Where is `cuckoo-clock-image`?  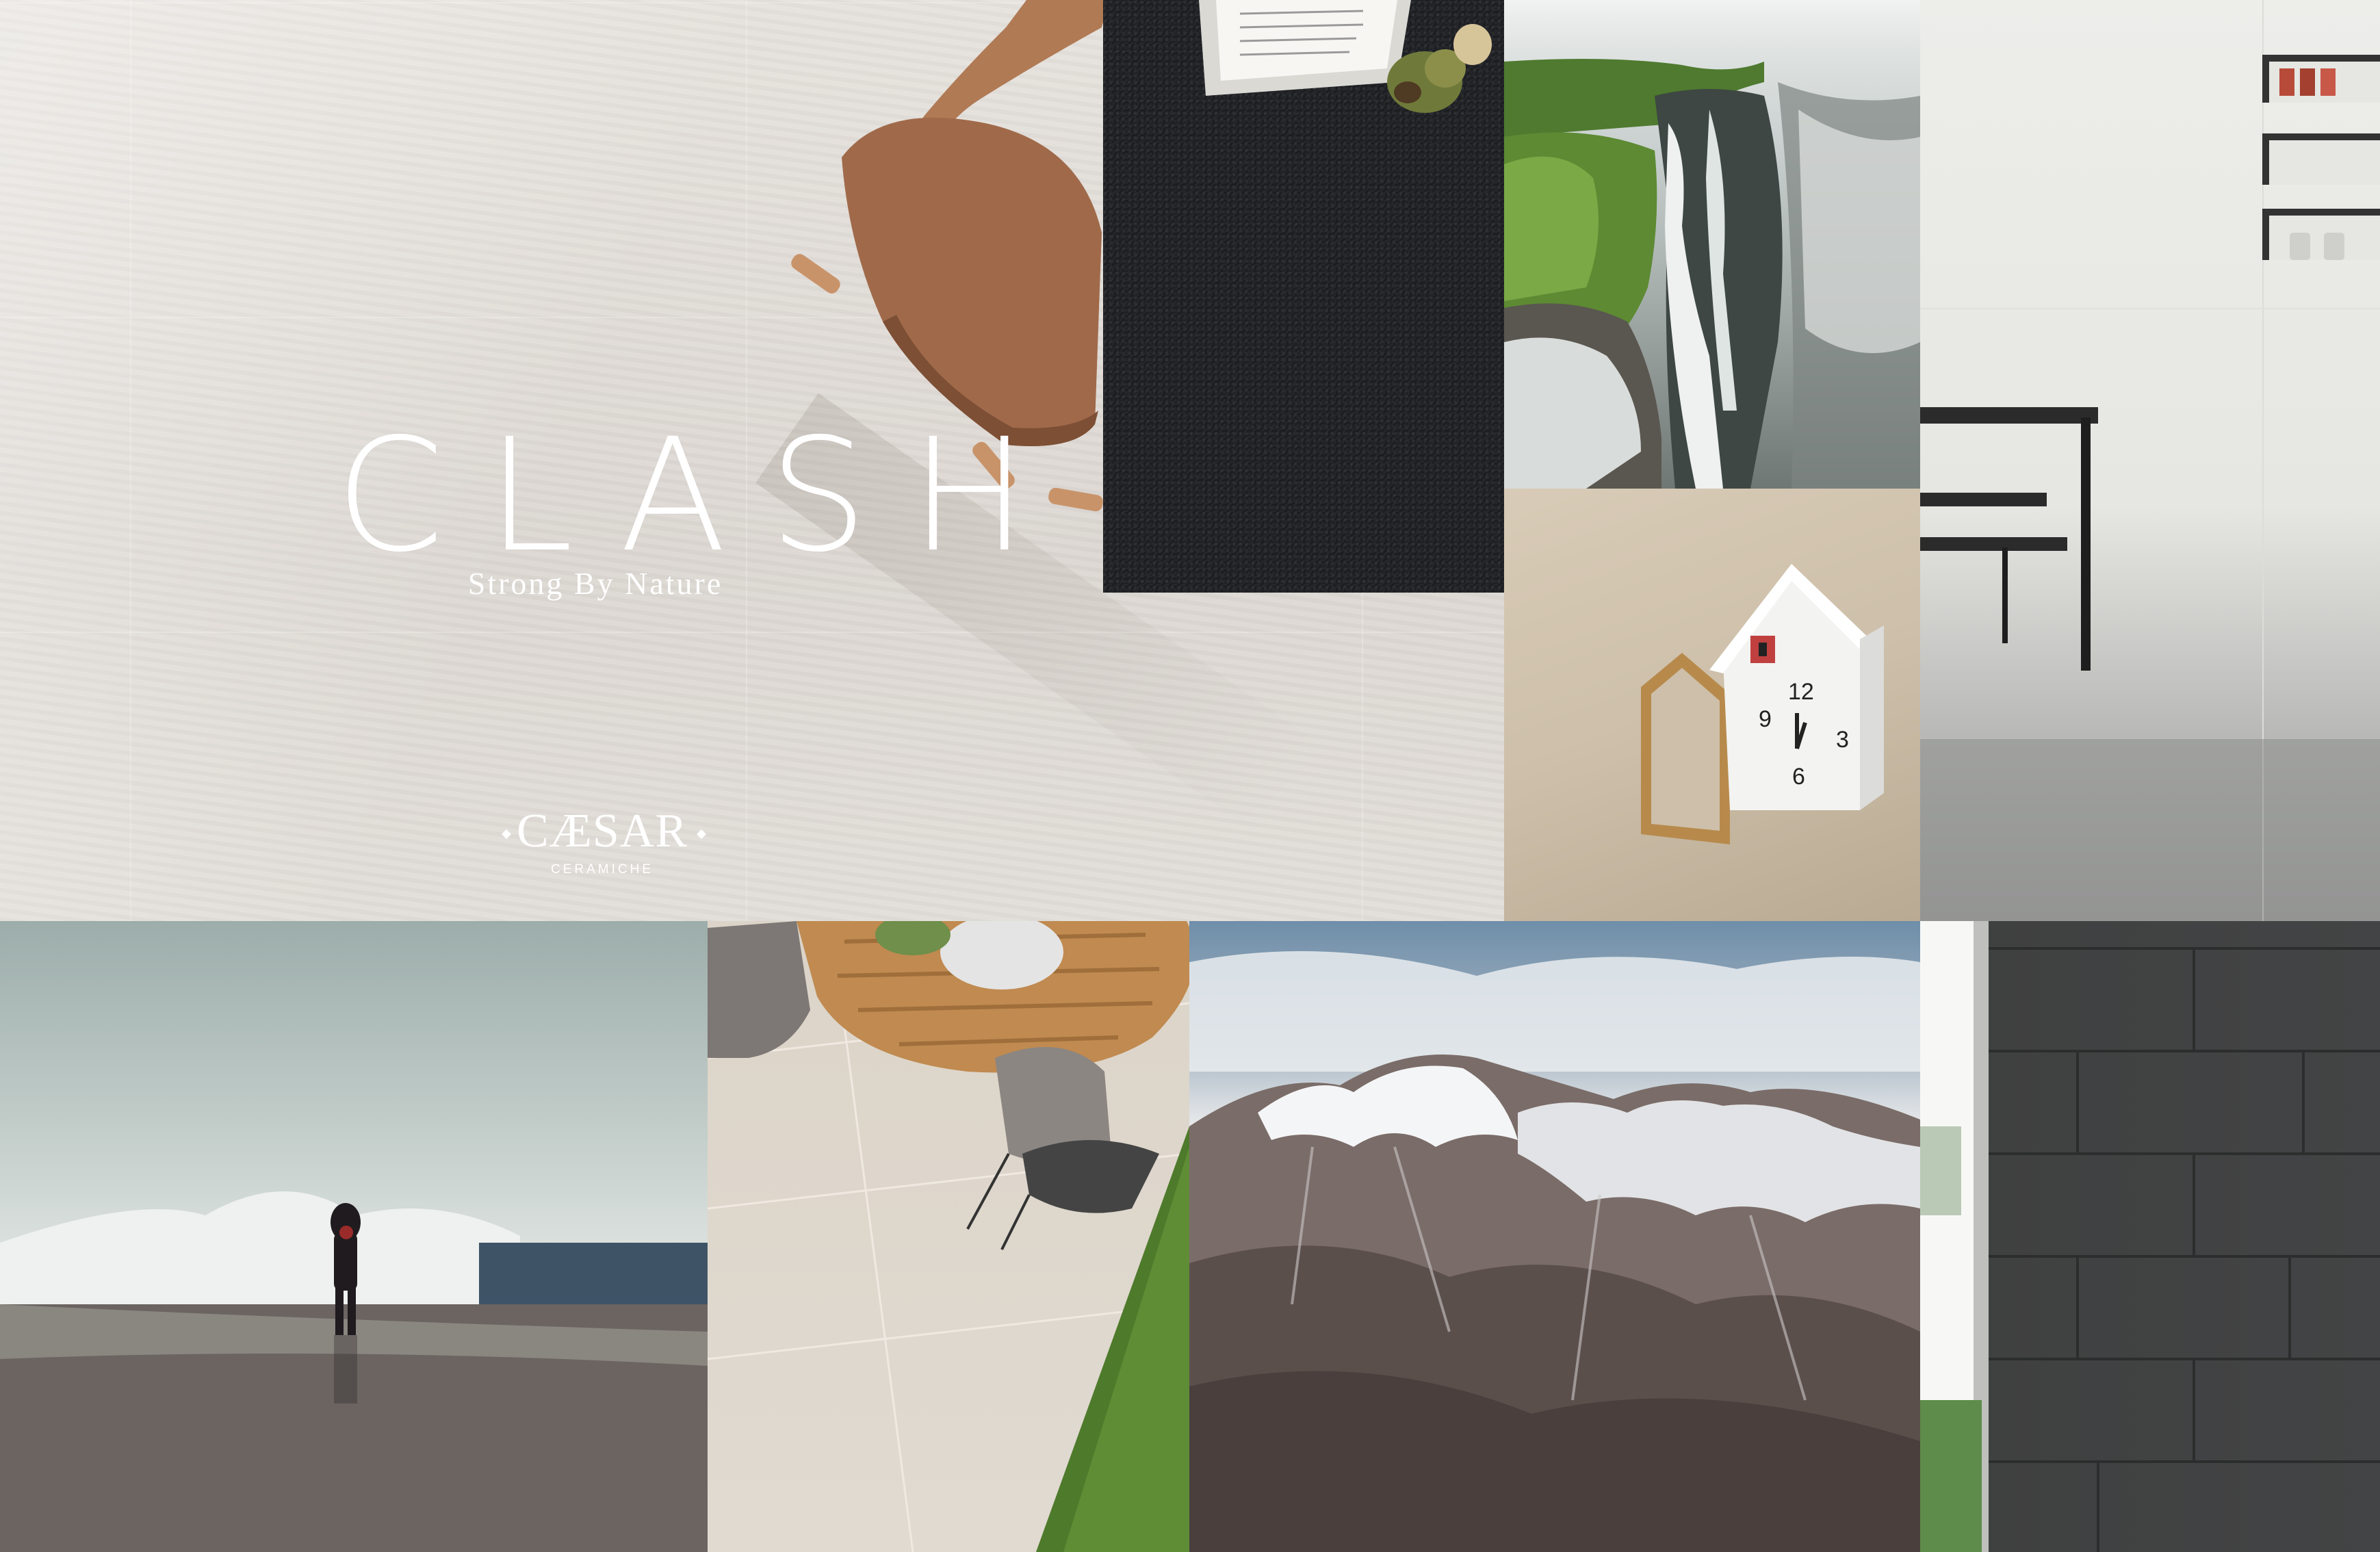 cuckoo-clock-image is located at coordinates (1762, 704).